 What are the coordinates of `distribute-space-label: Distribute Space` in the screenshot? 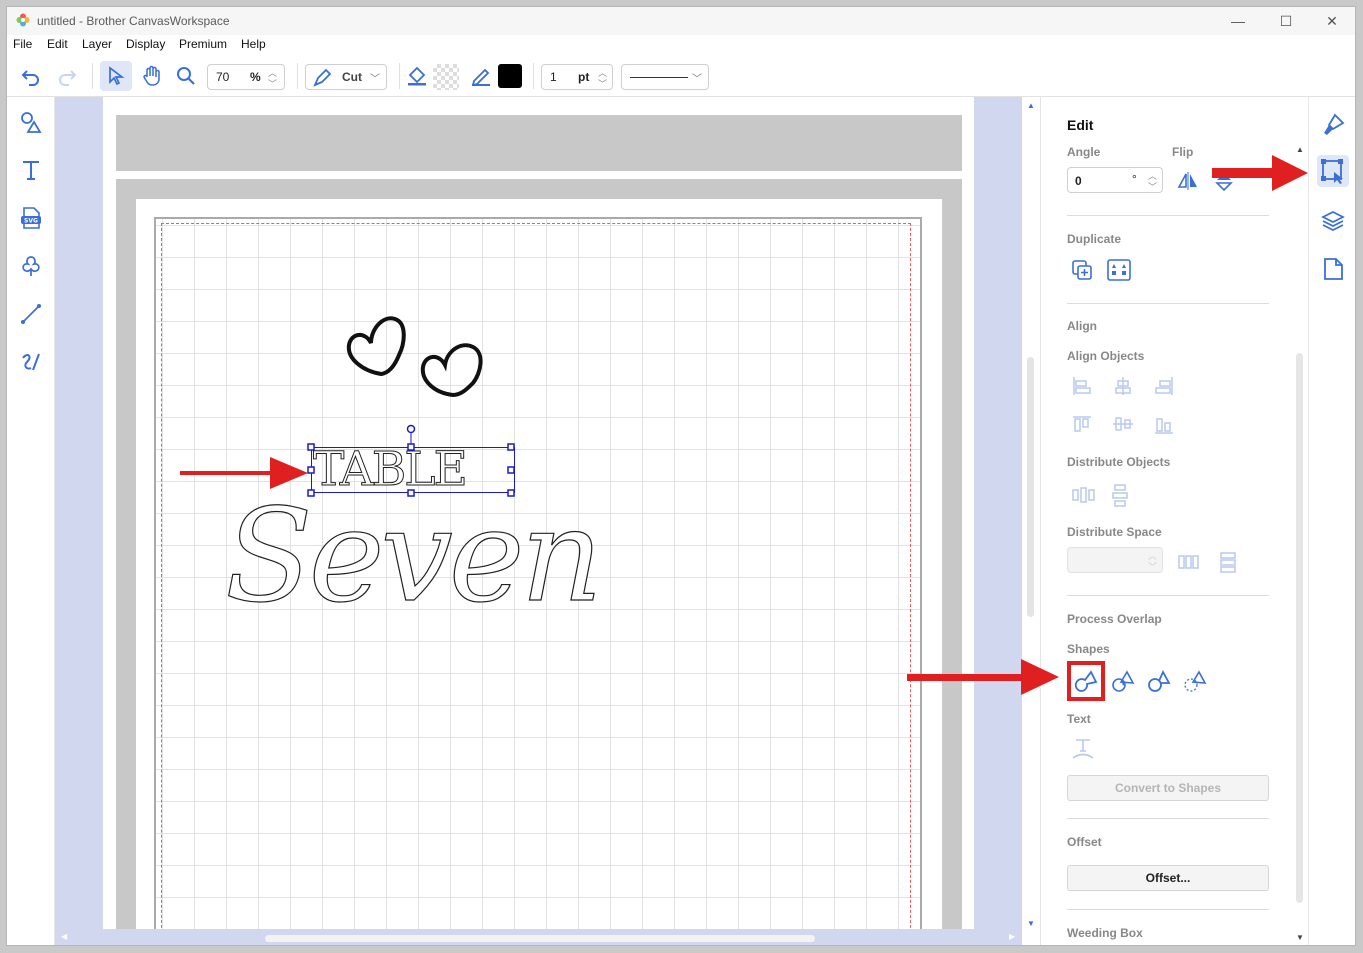 It's located at (1114, 532).